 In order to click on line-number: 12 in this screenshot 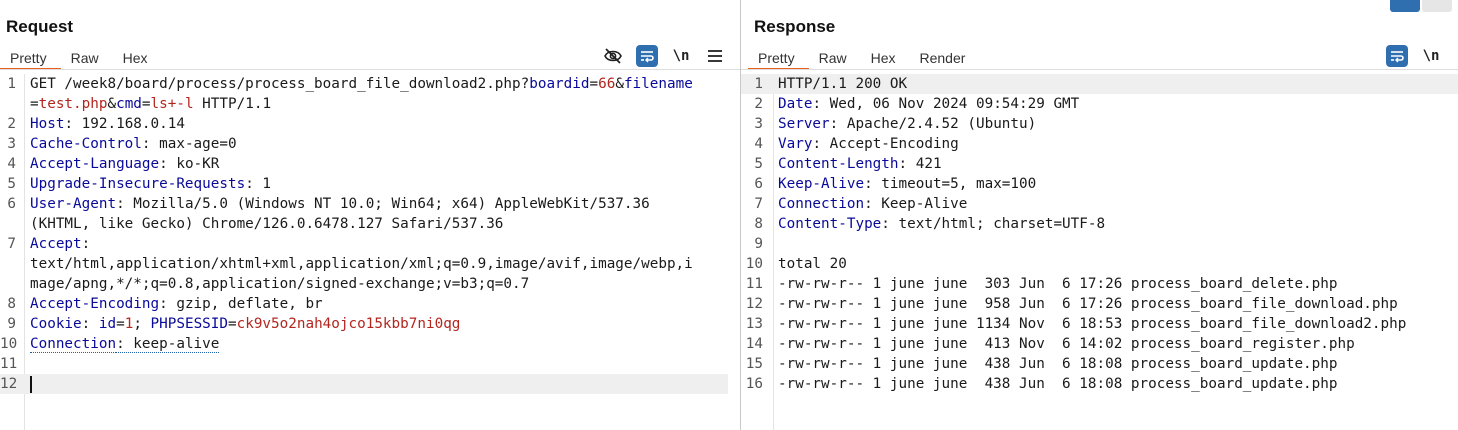, I will do `click(9, 384)`.